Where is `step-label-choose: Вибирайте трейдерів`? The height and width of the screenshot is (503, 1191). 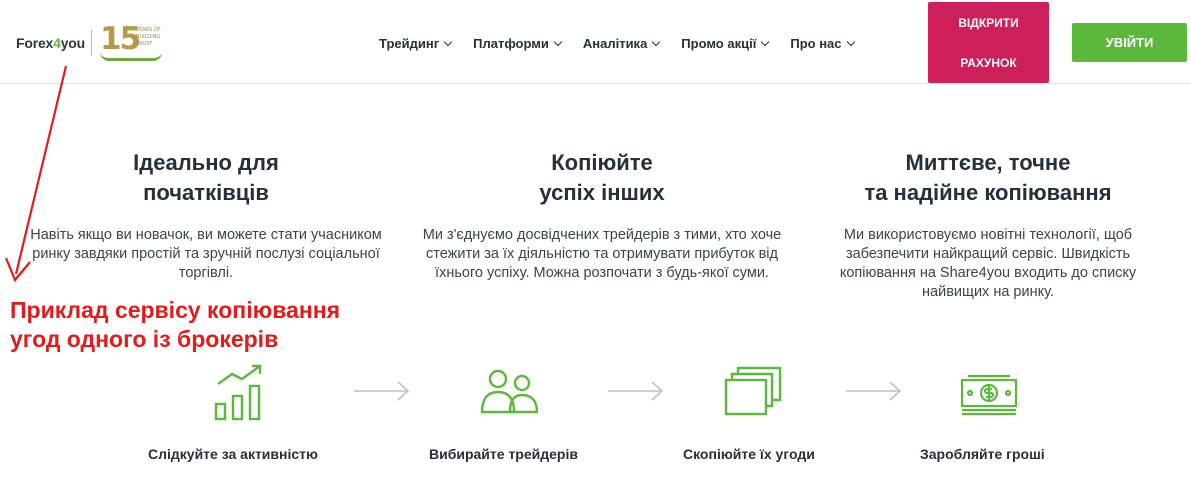 step-label-choose: Вибирайте трейдерів is located at coordinates (503, 454).